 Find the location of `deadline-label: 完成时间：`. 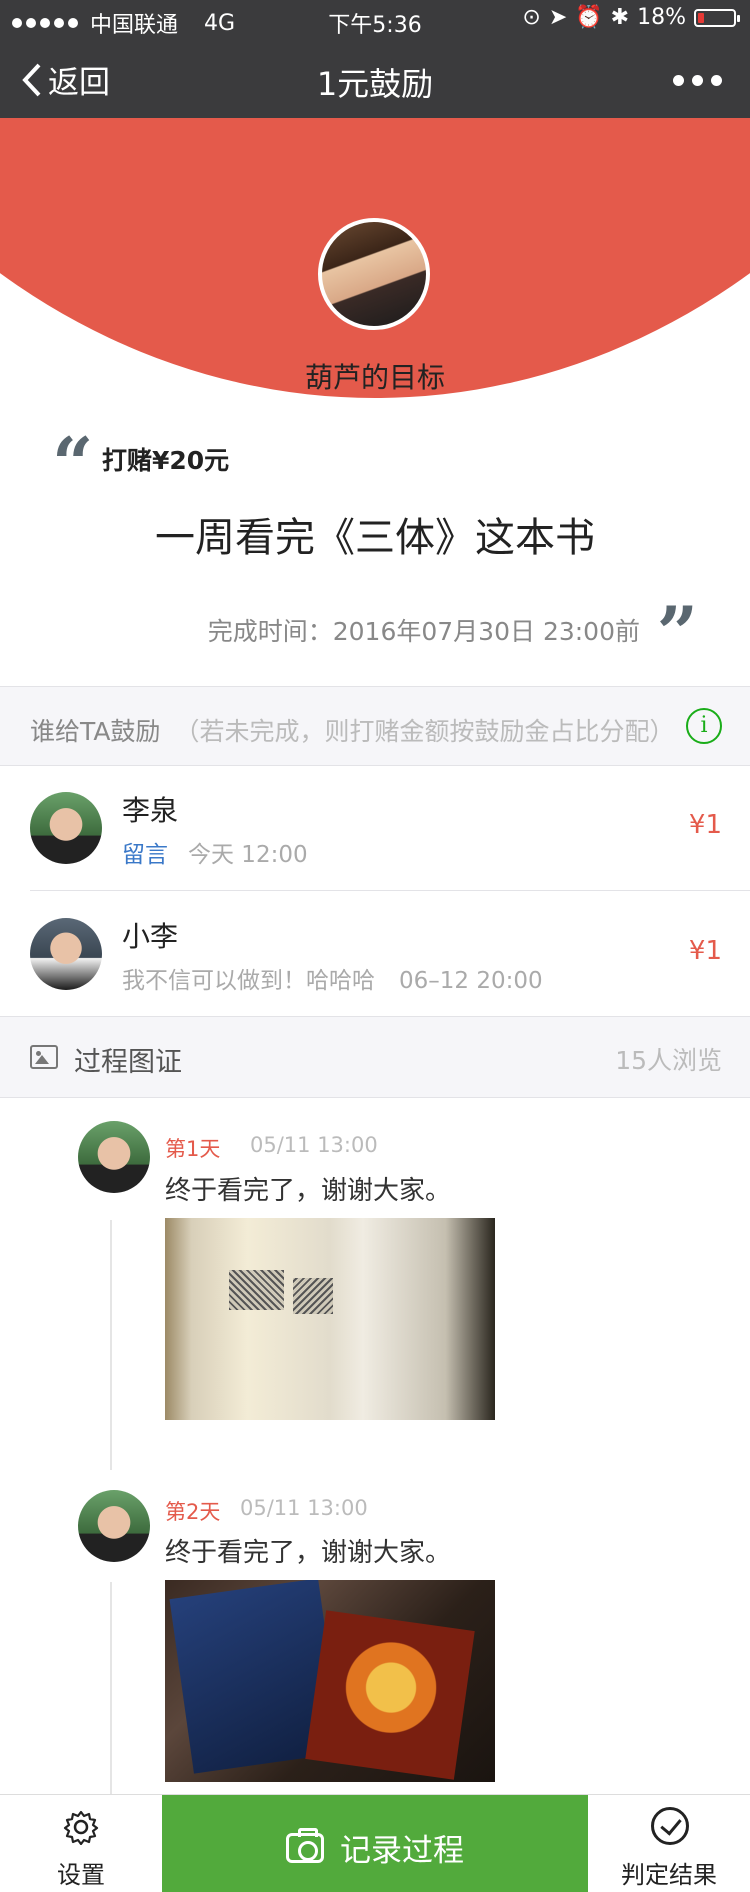

deadline-label: 完成时间： is located at coordinates (270, 631).